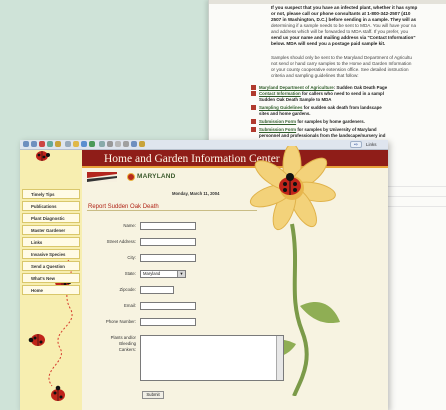 Image resolution: width=446 pixels, height=410 pixels. I want to click on plants-cankers-textarea, so click(212, 358).